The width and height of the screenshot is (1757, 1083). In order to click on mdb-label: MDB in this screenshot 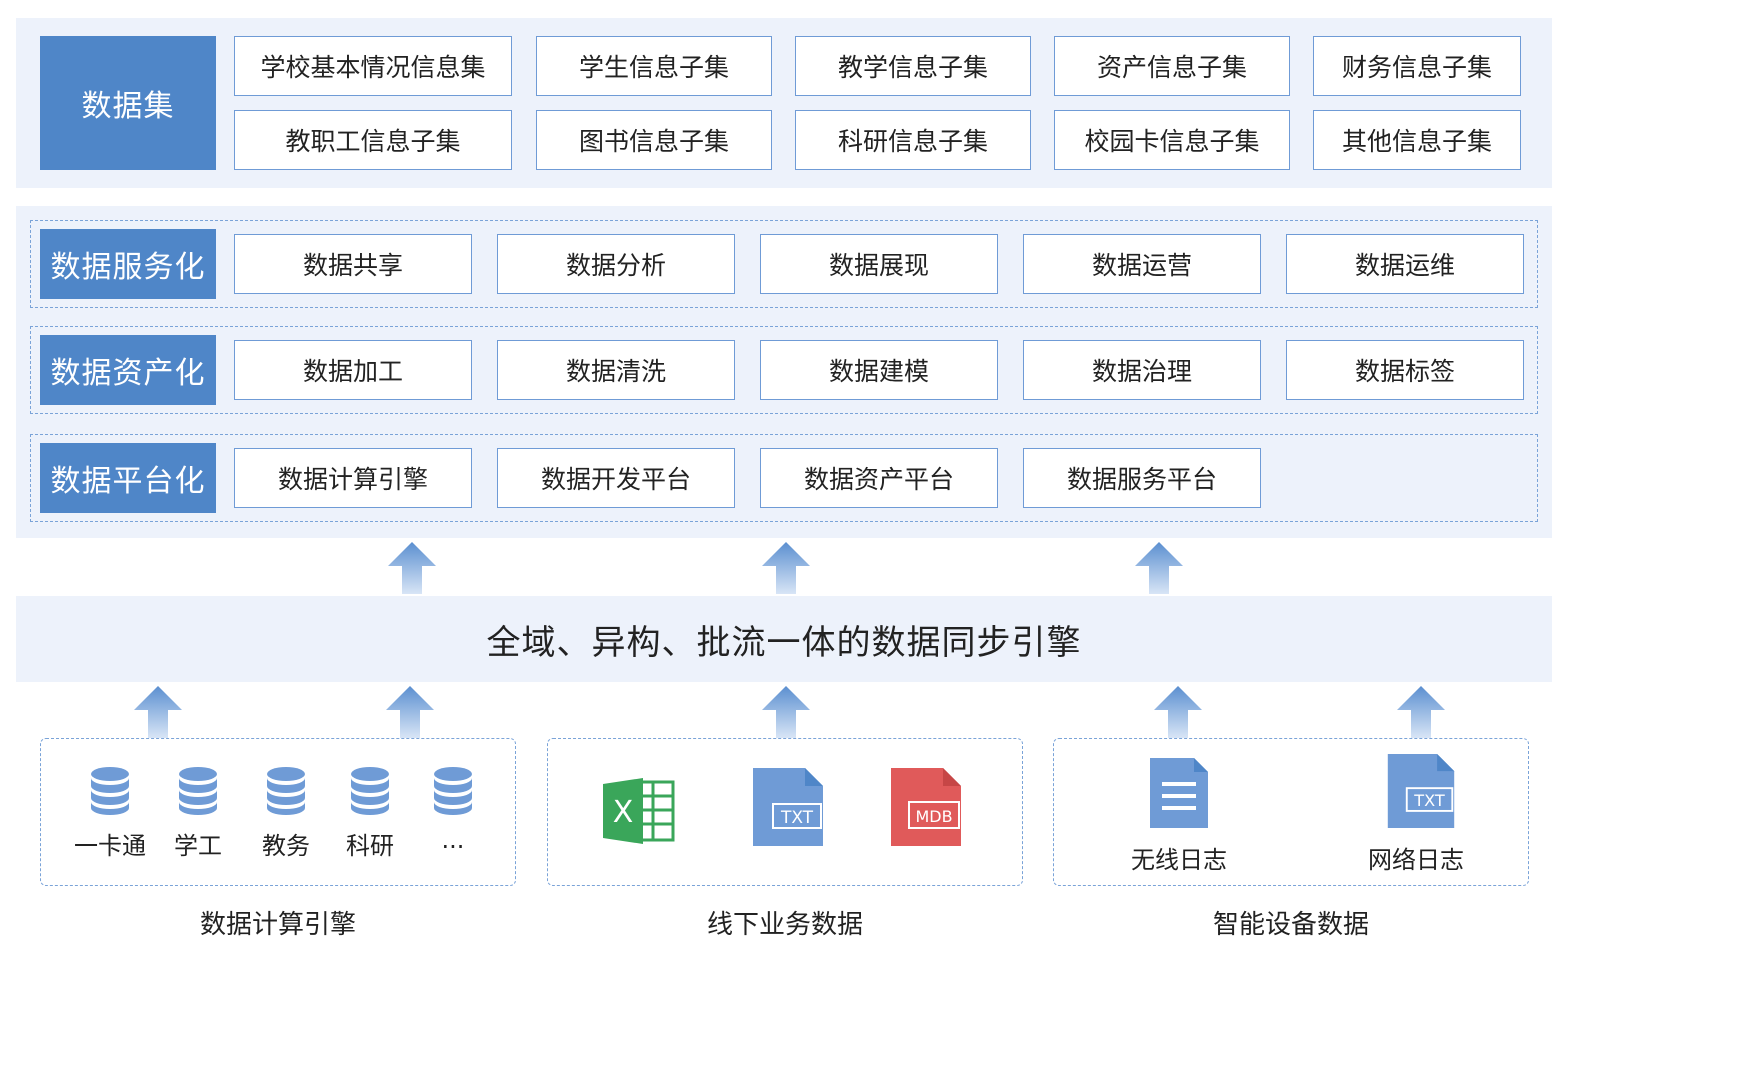, I will do `click(933, 816)`.